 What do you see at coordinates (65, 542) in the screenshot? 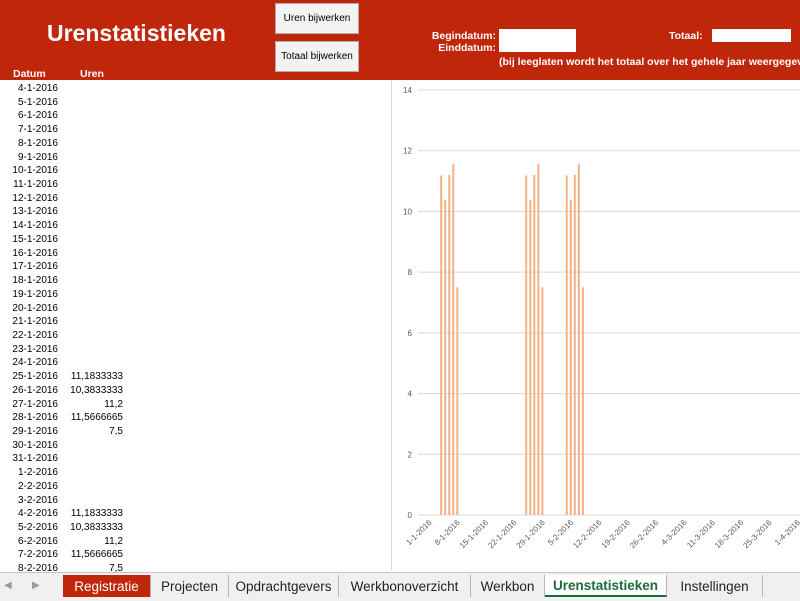
I see `table-row: 6-2-2016 11,2` at bounding box center [65, 542].